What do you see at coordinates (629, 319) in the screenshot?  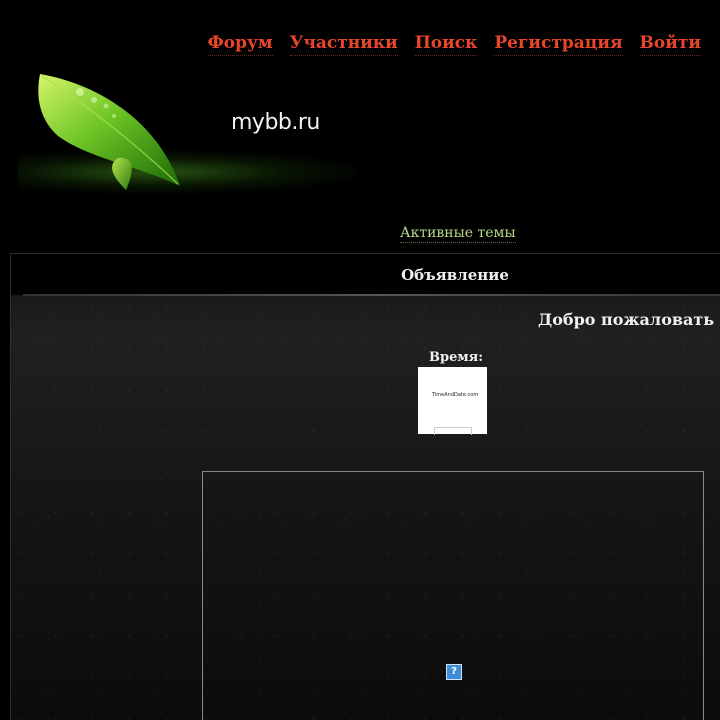 I see `welcome-text: Добро пожаловать на` at bounding box center [629, 319].